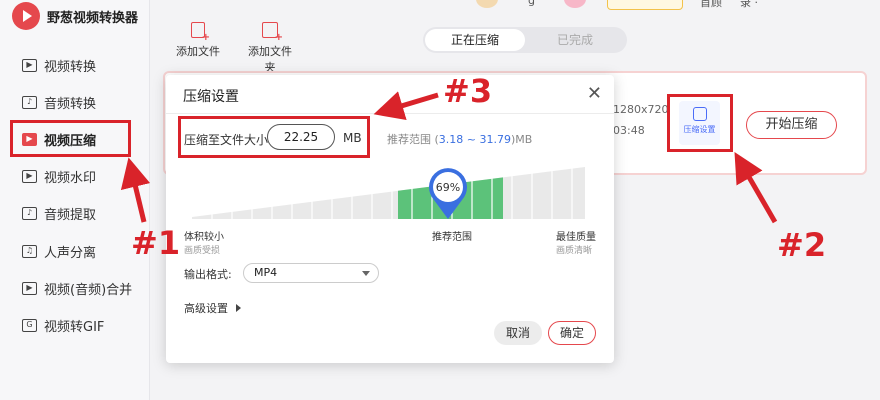 This screenshot has height=400, width=880. What do you see at coordinates (468, 91) in the screenshot?
I see `annotation-3: #3` at bounding box center [468, 91].